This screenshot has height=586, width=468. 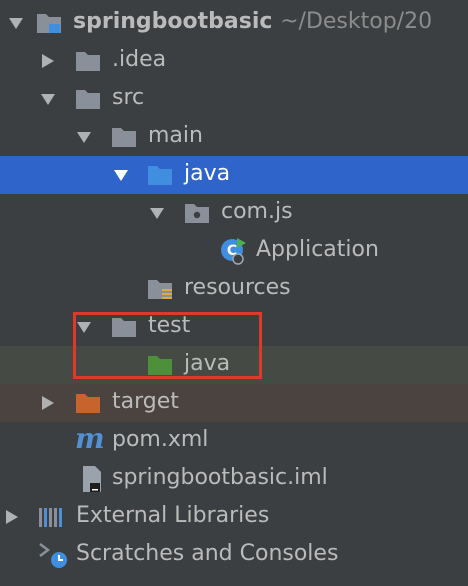 I want to click on folder-label-test-java: java, so click(x=207, y=363).